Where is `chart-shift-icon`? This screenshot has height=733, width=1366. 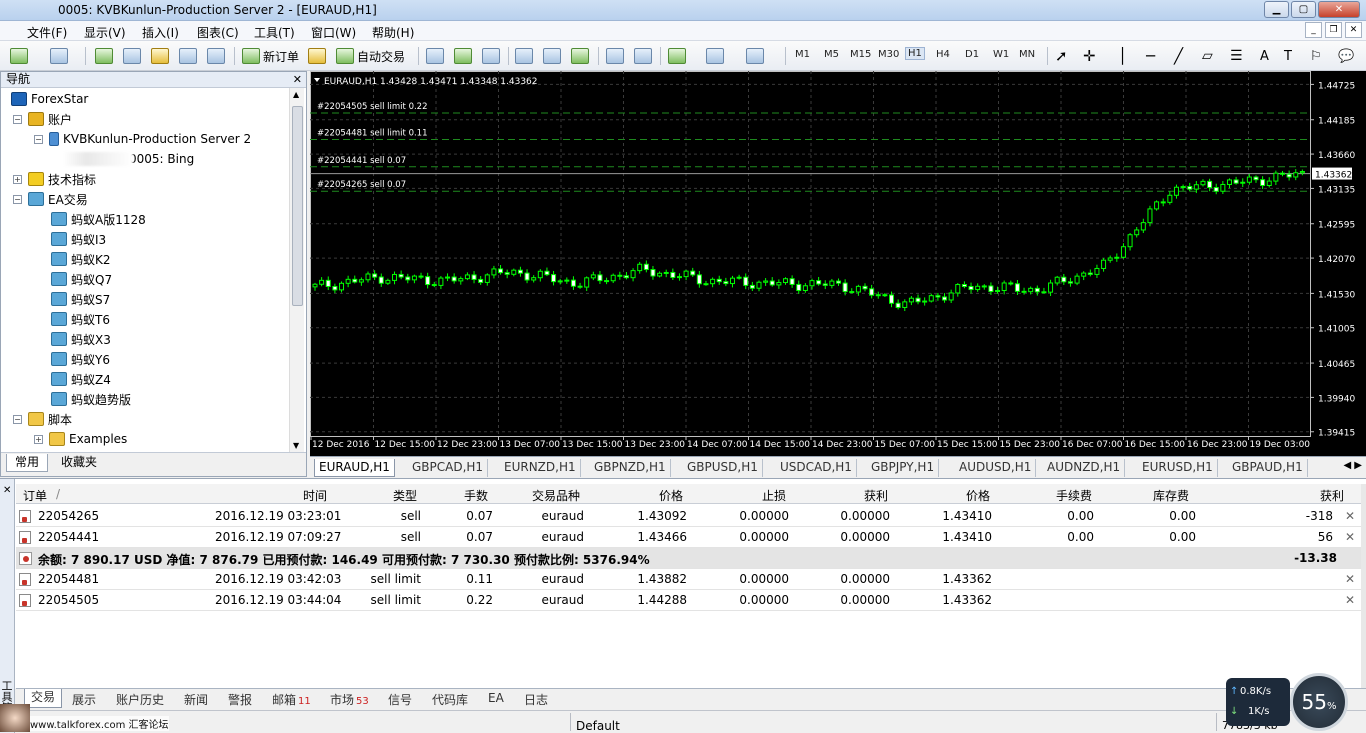 chart-shift-icon is located at coordinates (615, 56).